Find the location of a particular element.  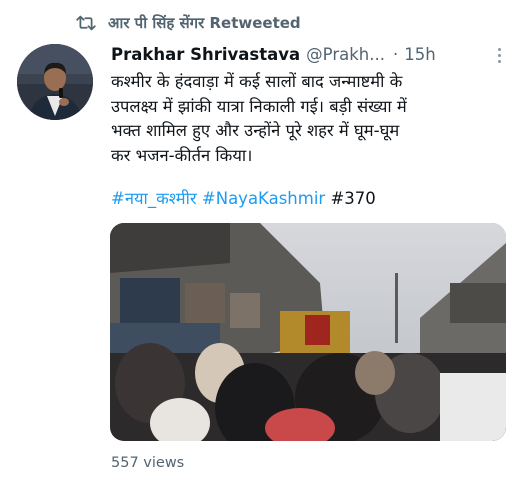

tweet-timestamp: 15h is located at coordinates (419, 54).